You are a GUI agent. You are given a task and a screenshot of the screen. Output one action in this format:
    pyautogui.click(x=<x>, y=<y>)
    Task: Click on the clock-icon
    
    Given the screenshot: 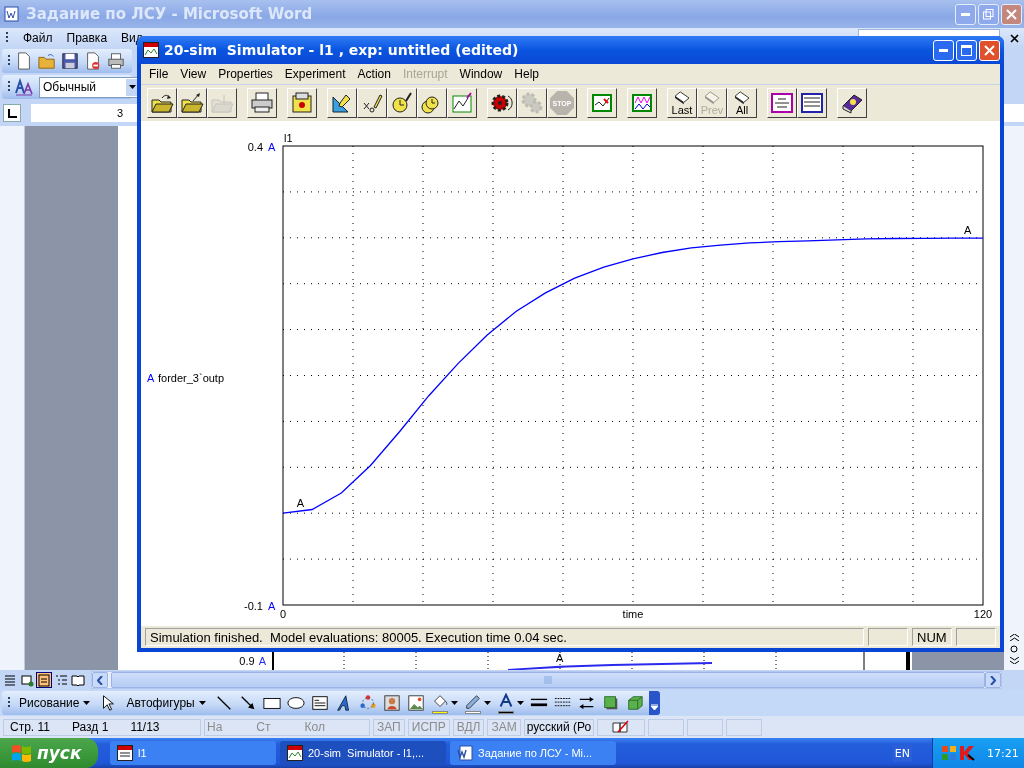 What is the action you would take?
    pyautogui.click(x=402, y=103)
    